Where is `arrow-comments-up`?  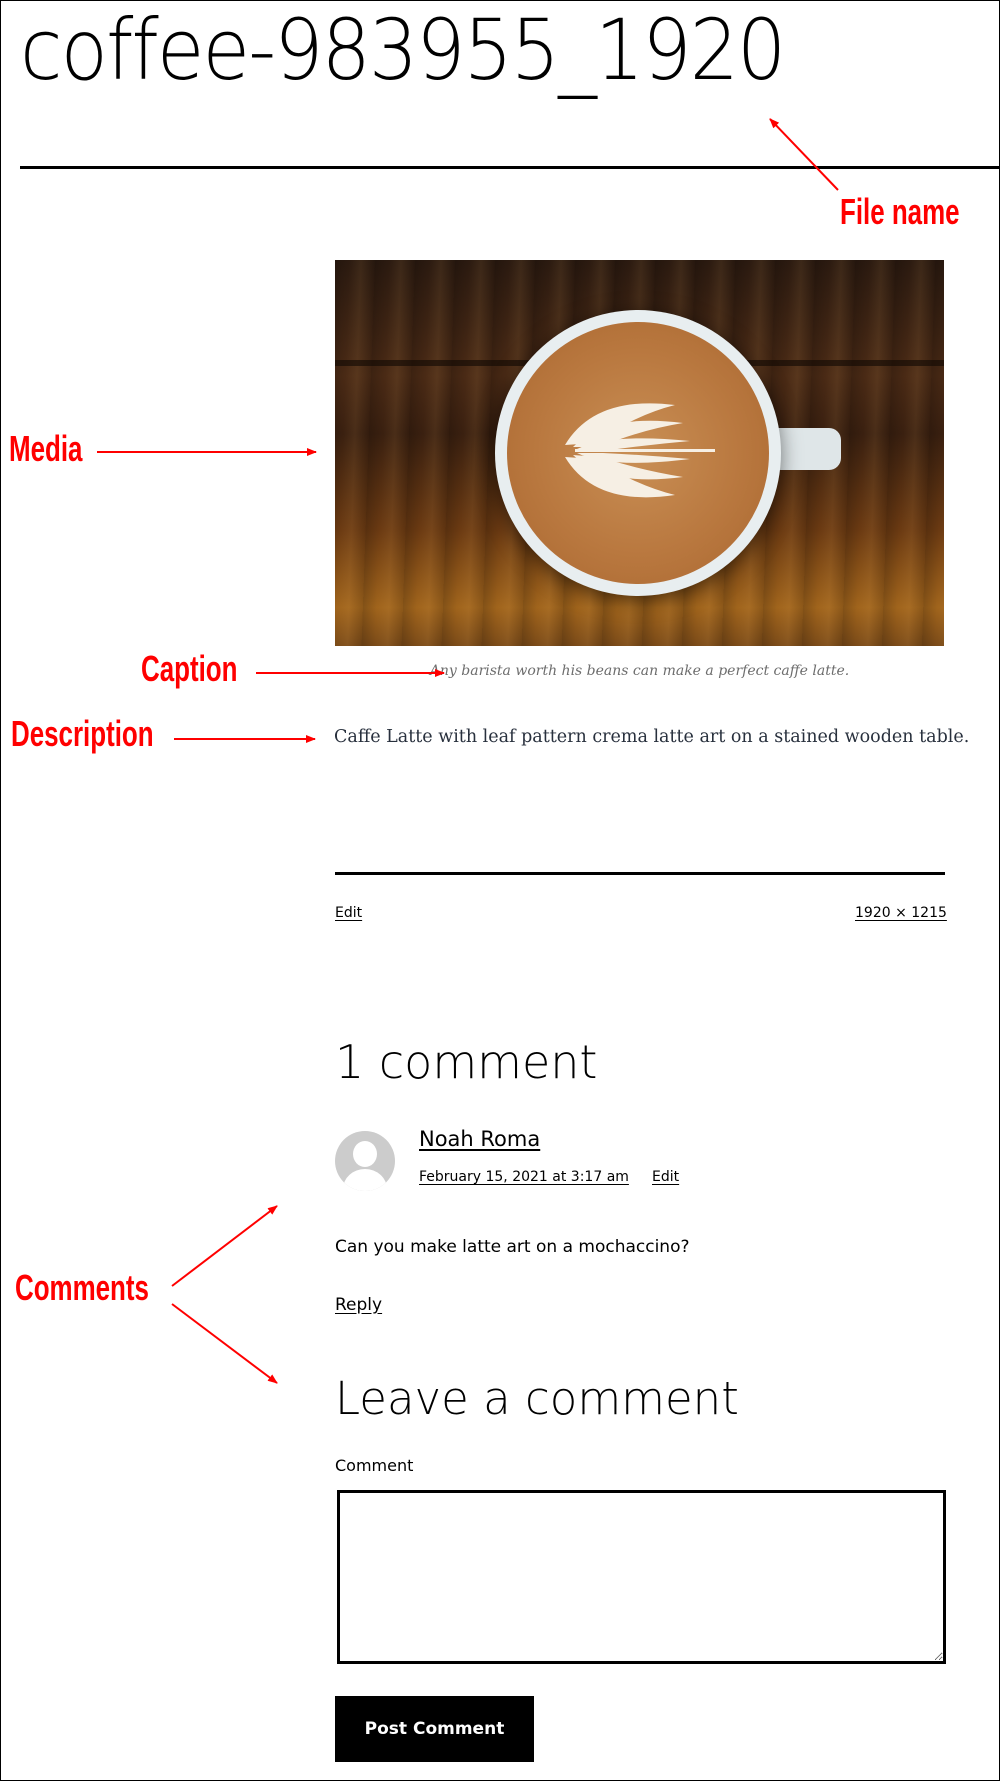
arrow-comments-up is located at coordinates (224, 1246).